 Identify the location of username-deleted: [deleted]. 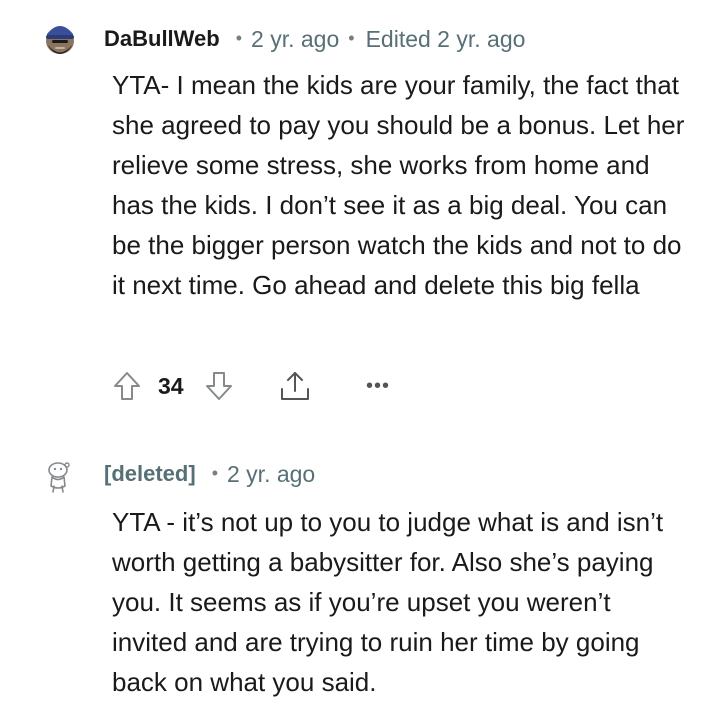
(150, 473).